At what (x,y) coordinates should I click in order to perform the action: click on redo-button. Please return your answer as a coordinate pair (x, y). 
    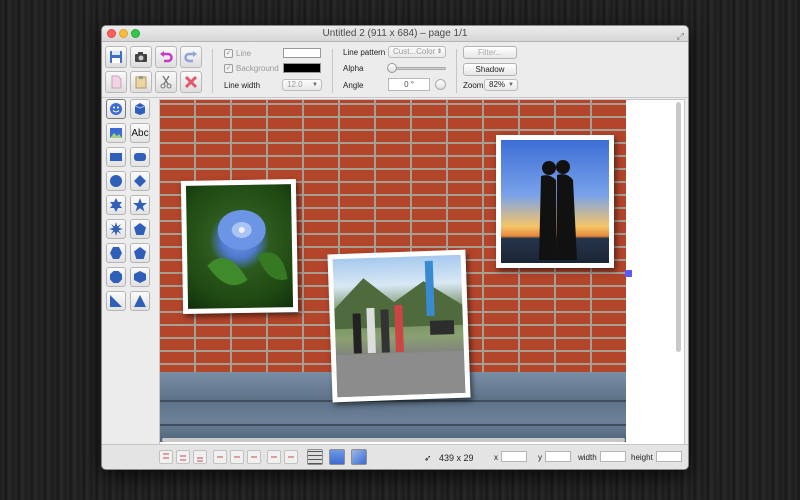
    Looking at the image, I should click on (191, 57).